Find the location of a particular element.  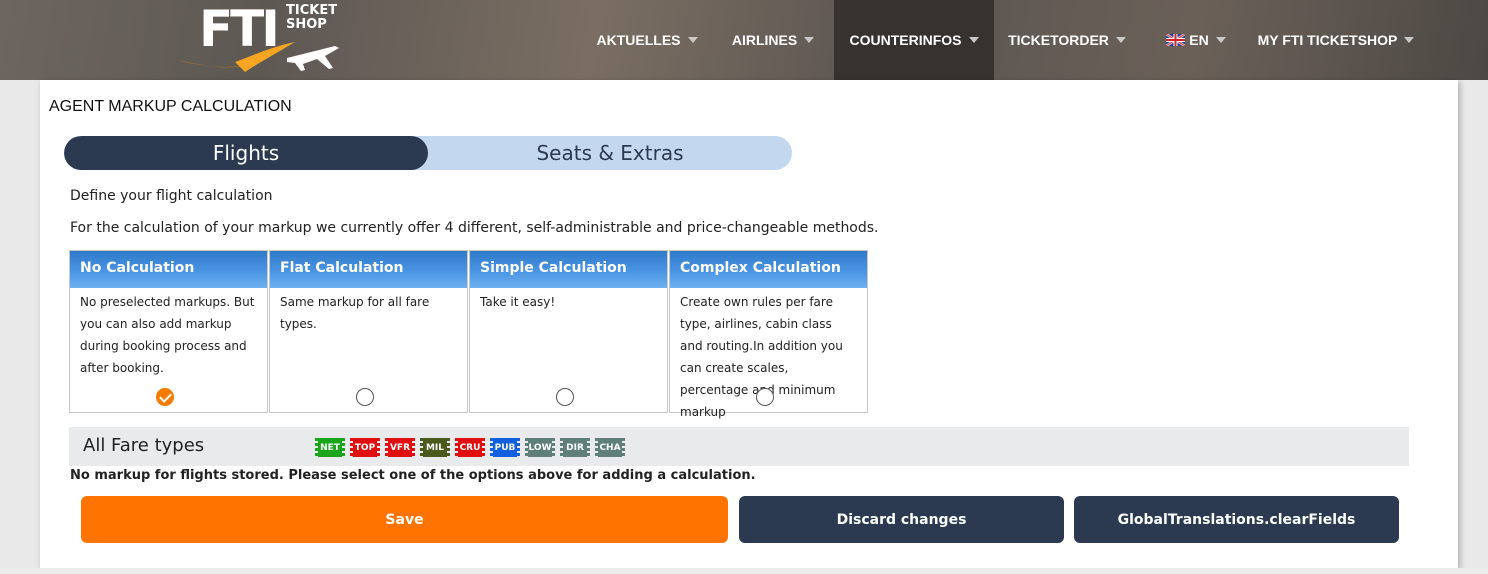

calc-option-title: No Calculation is located at coordinates (168, 269).